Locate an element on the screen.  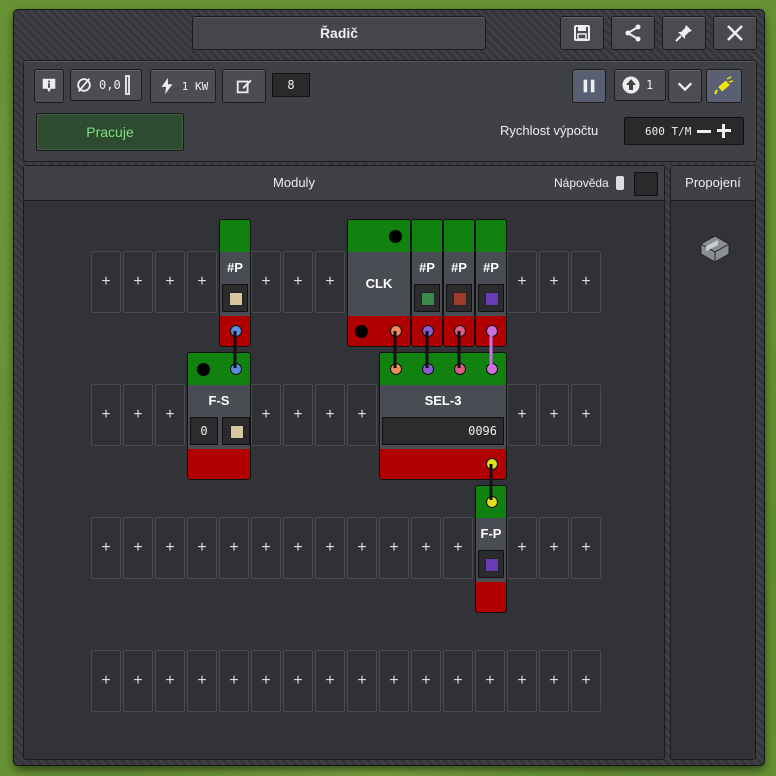
module-fp-item is located at coordinates (491, 564).